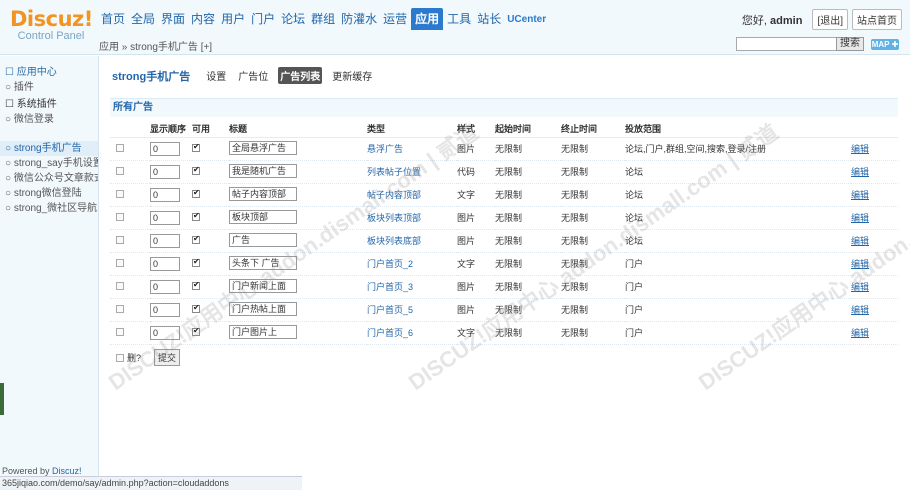 The width and height of the screenshot is (910, 490). Describe the element at coordinates (459, 19) in the screenshot. I see `topnav-item: 工具` at that location.